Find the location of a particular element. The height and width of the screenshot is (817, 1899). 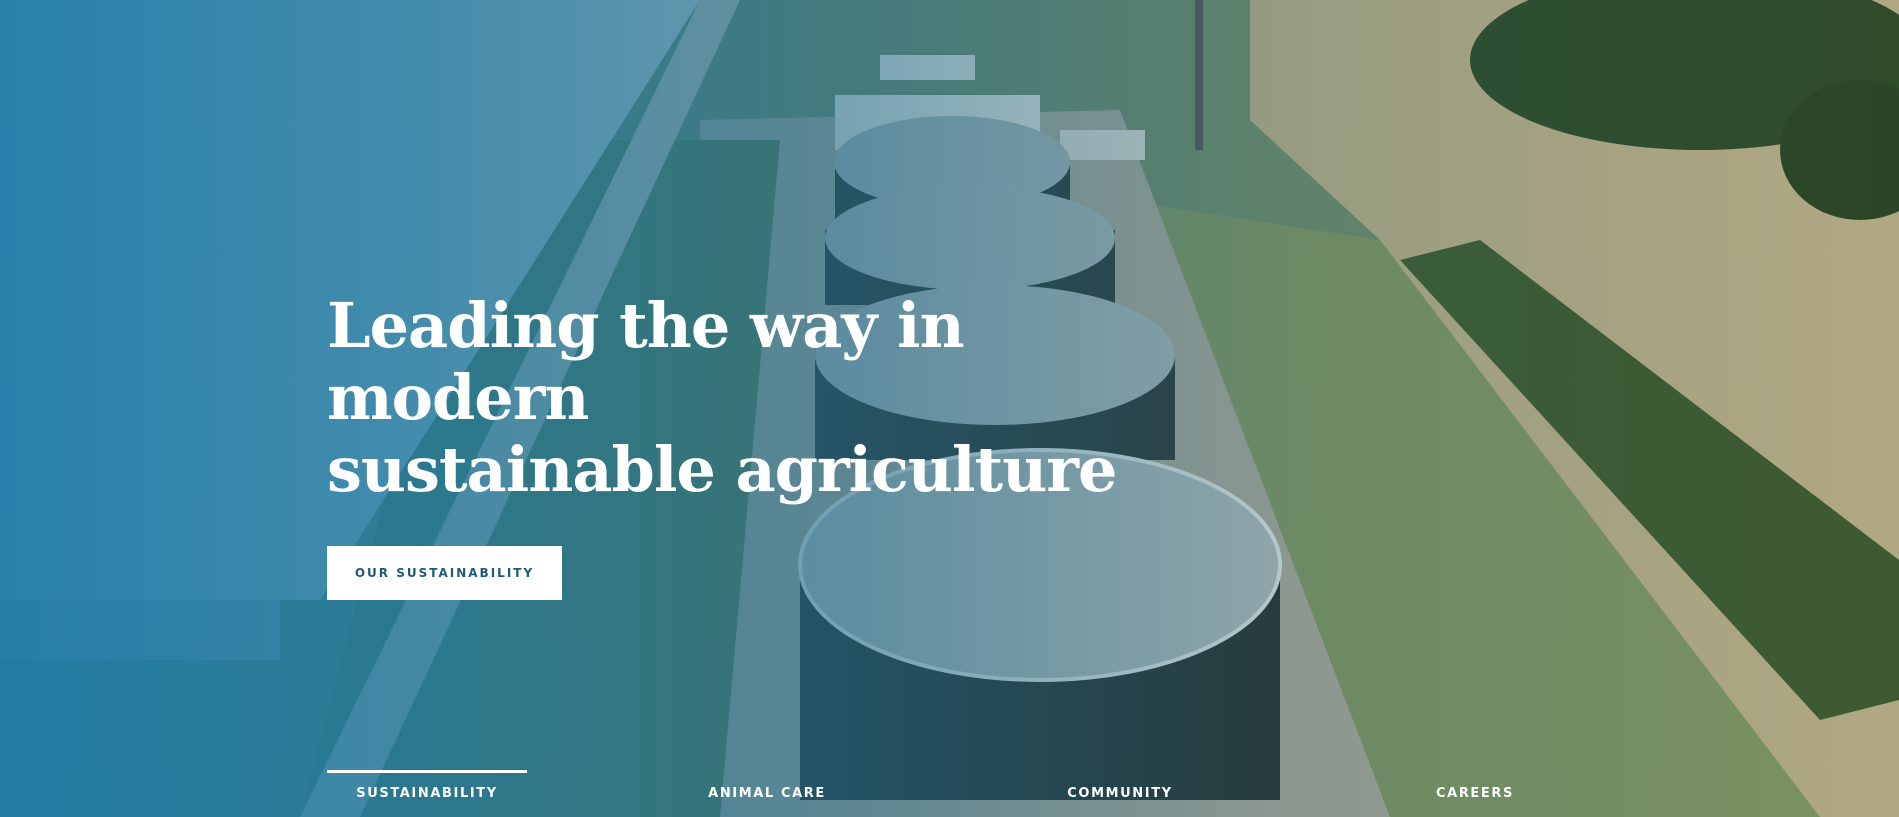

tab-label: SUSTAINABILITY is located at coordinates (427, 793).